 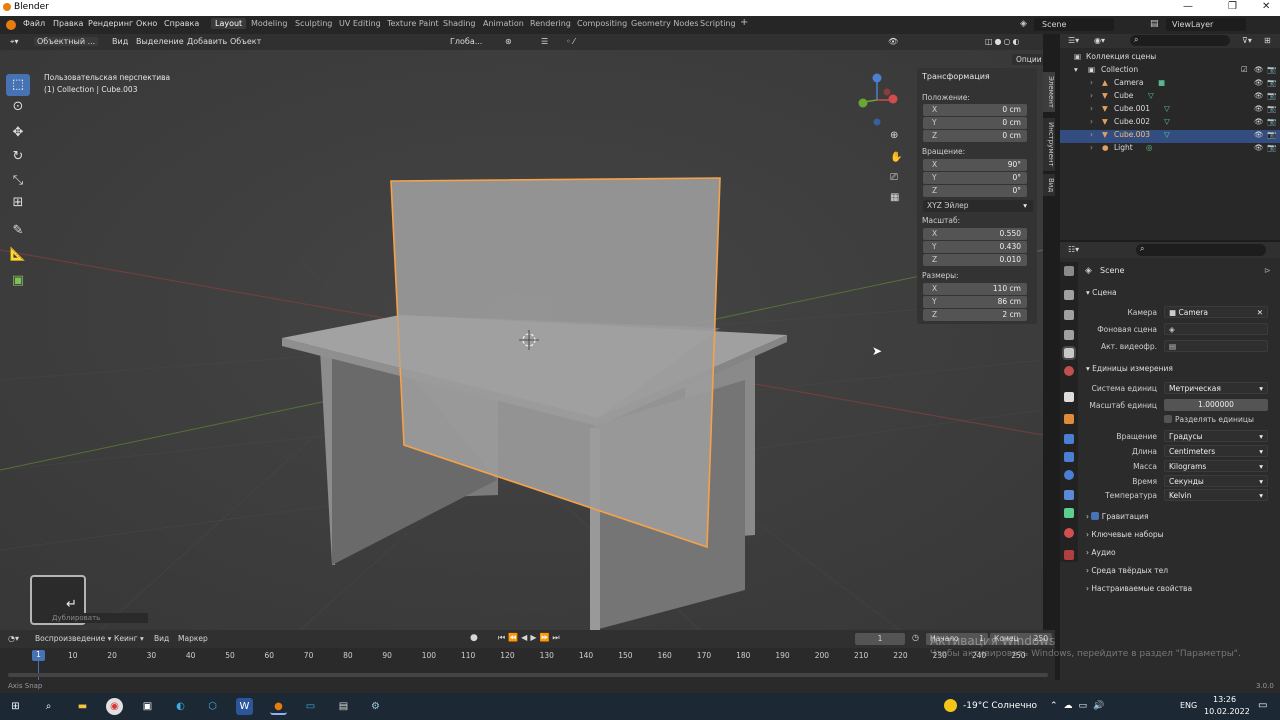 What do you see at coordinates (1069, 533) in the screenshot?
I see `material-tab-icon` at bounding box center [1069, 533].